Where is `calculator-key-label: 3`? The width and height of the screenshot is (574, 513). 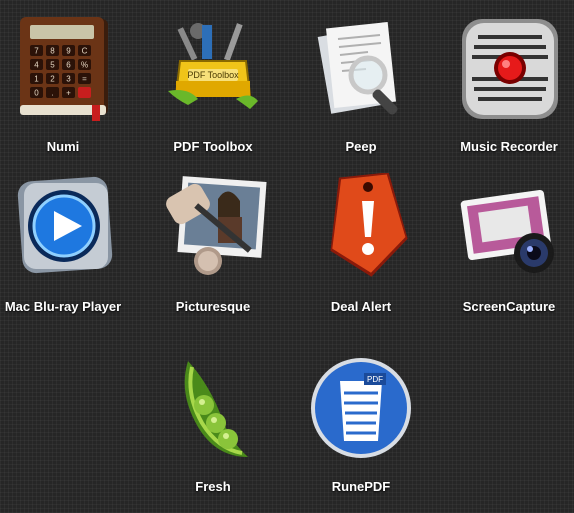
calculator-key-label: 3 is located at coordinates (68, 79).